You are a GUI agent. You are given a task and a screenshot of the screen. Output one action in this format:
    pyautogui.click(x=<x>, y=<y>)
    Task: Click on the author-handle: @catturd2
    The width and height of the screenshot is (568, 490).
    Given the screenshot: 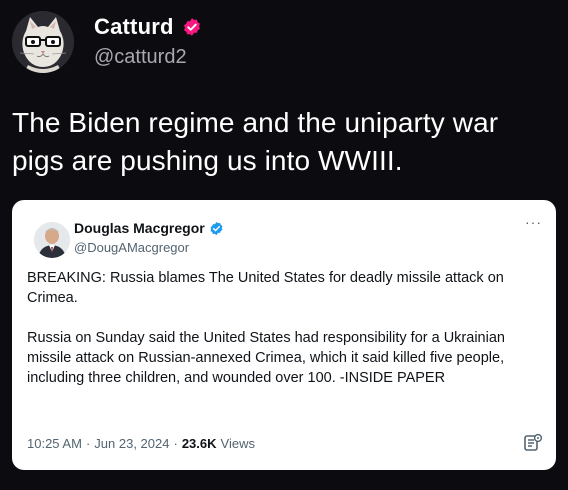 What is the action you would take?
    pyautogui.click(x=140, y=57)
    